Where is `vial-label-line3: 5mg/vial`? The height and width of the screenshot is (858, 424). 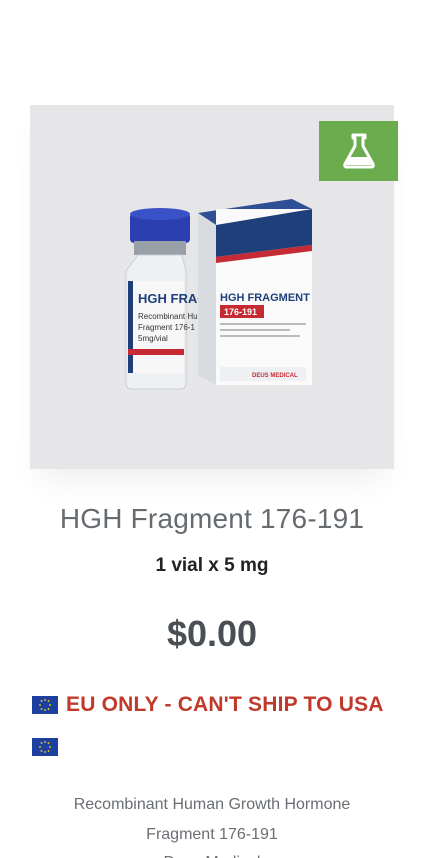
vial-label-line3: 5mg/vial is located at coordinates (153, 338).